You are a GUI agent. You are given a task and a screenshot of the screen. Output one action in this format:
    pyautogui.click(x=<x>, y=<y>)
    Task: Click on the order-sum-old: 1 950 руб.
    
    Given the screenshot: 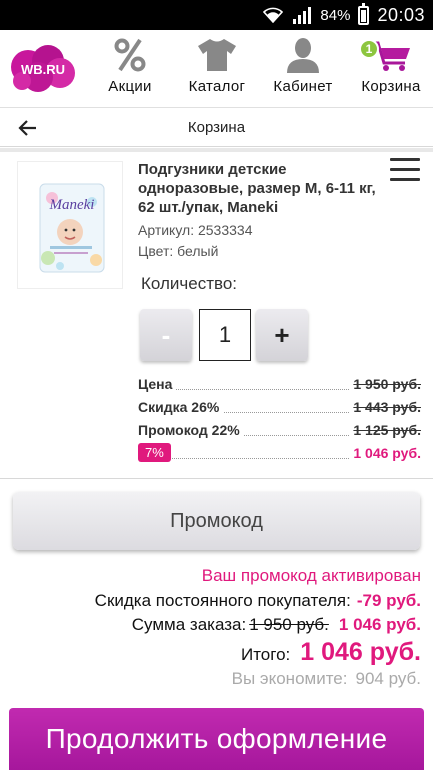 What is the action you would take?
    pyautogui.click(x=289, y=624)
    